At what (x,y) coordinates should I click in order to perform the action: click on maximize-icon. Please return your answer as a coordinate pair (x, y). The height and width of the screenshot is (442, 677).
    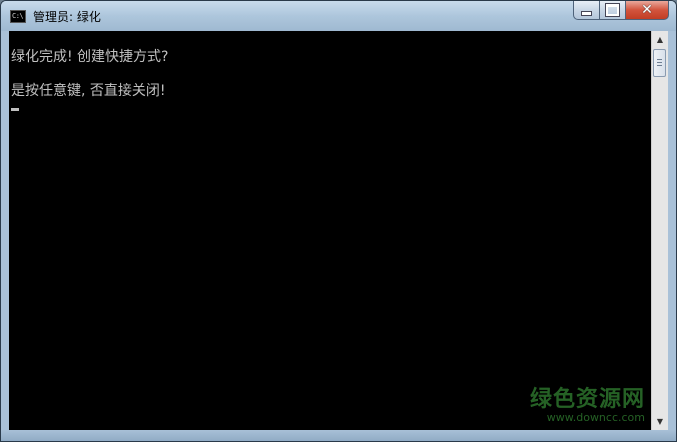
    Looking at the image, I should click on (612, 10).